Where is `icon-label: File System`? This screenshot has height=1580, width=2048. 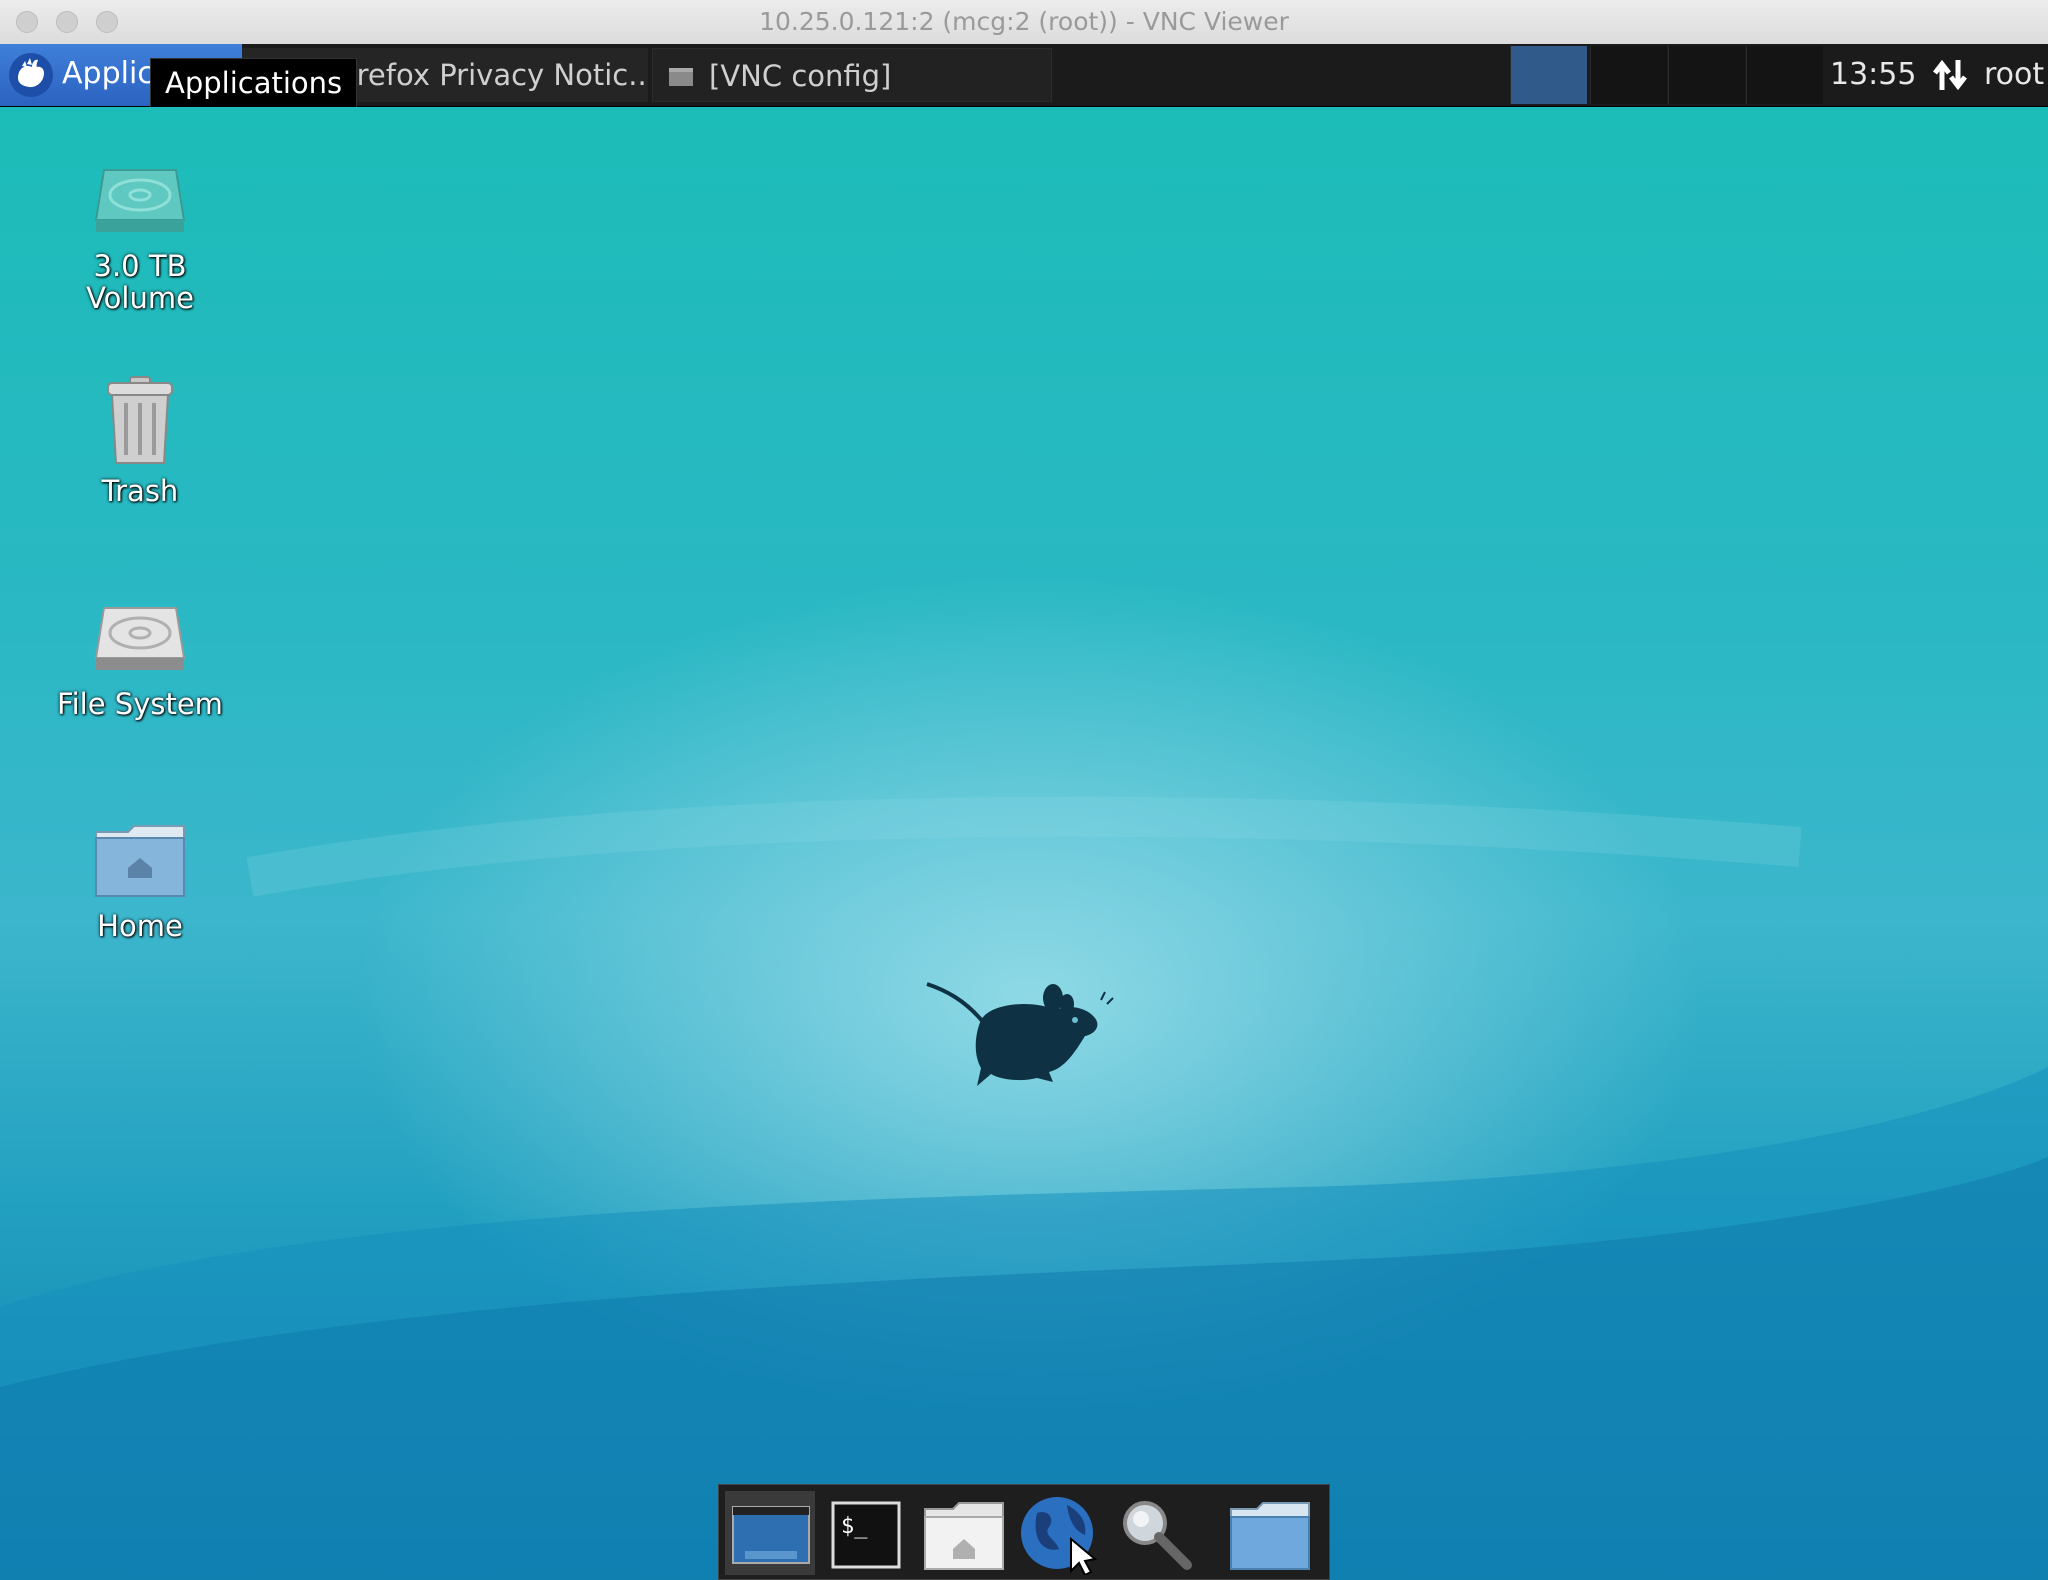
icon-label: File System is located at coordinates (140, 704).